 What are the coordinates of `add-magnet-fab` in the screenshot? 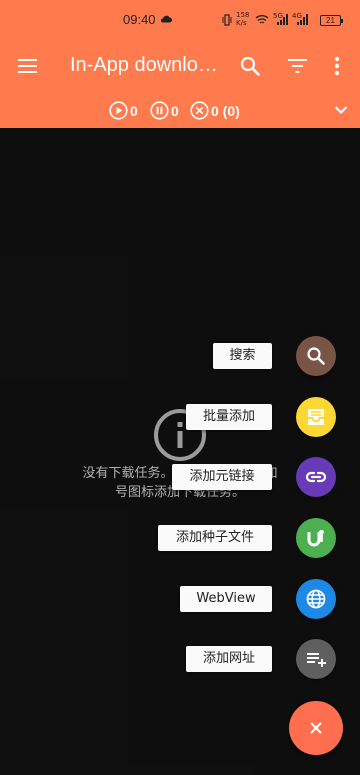 It's located at (316, 477).